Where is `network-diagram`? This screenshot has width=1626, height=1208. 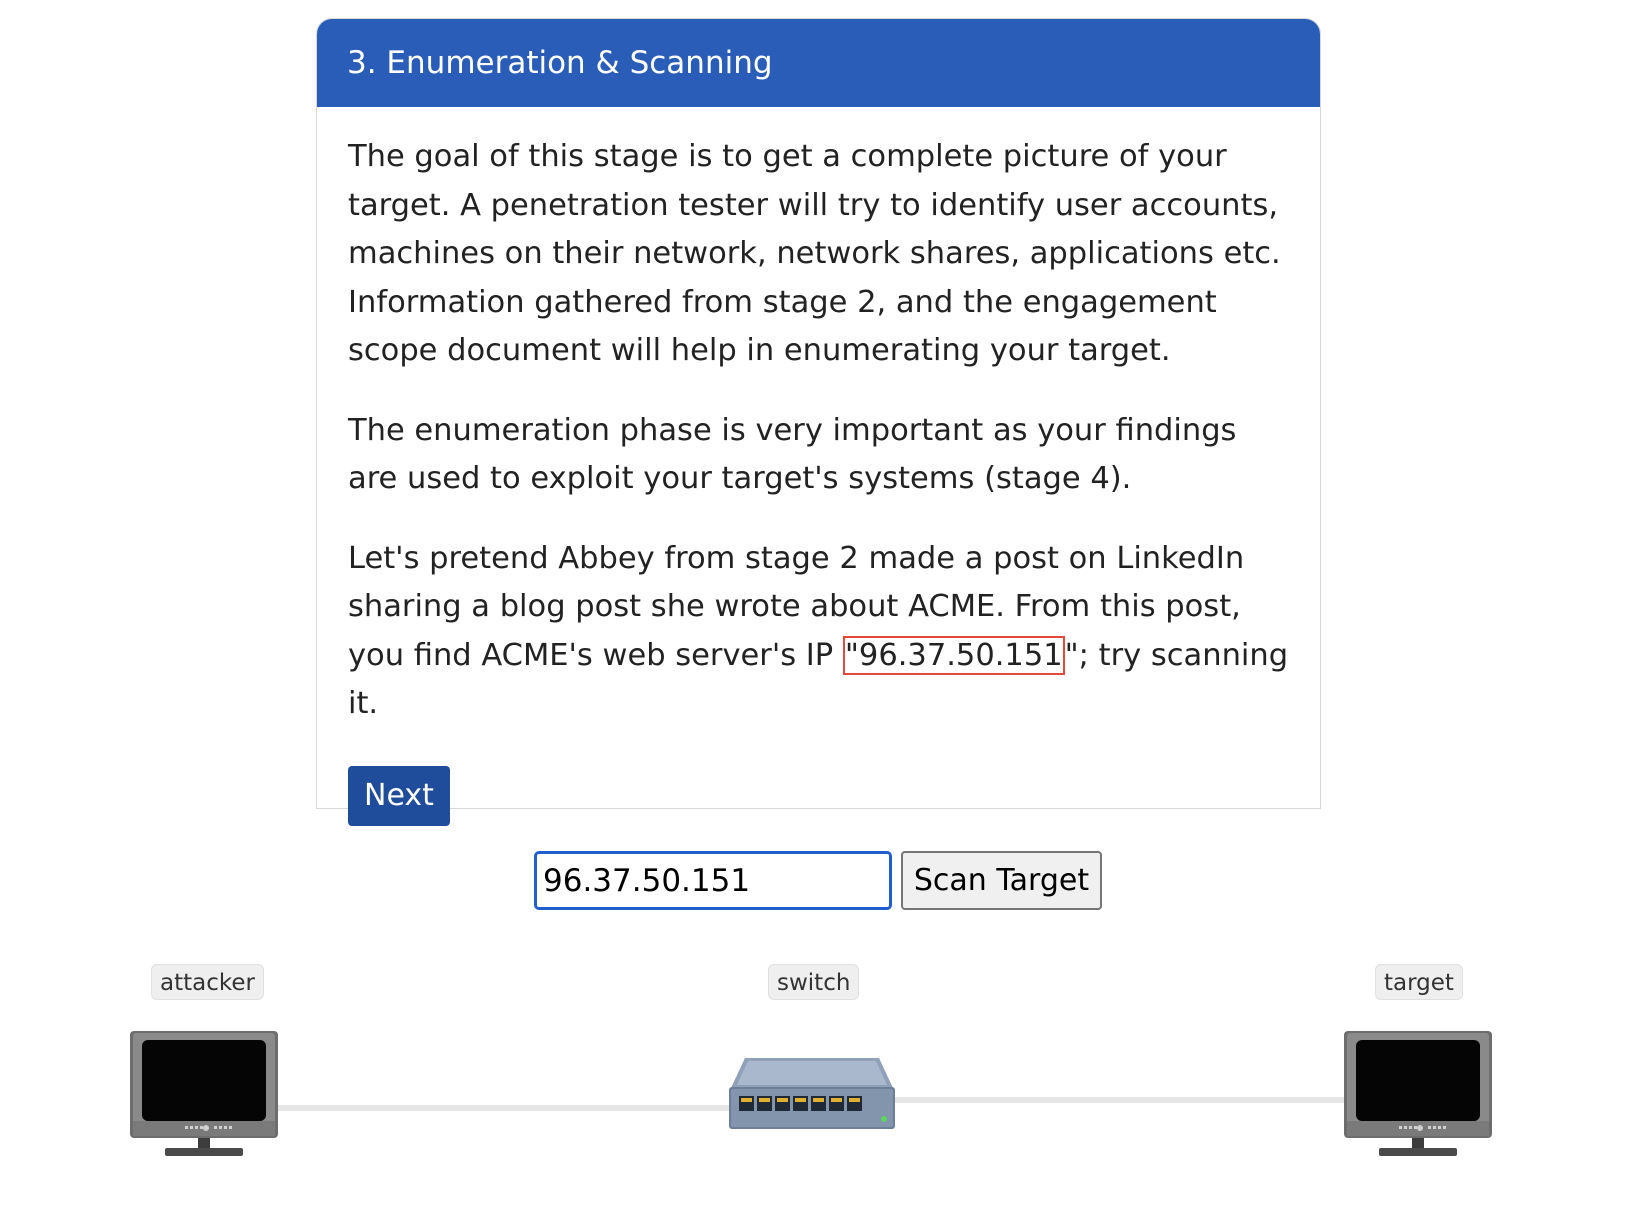
network-diagram is located at coordinates (811, 1093).